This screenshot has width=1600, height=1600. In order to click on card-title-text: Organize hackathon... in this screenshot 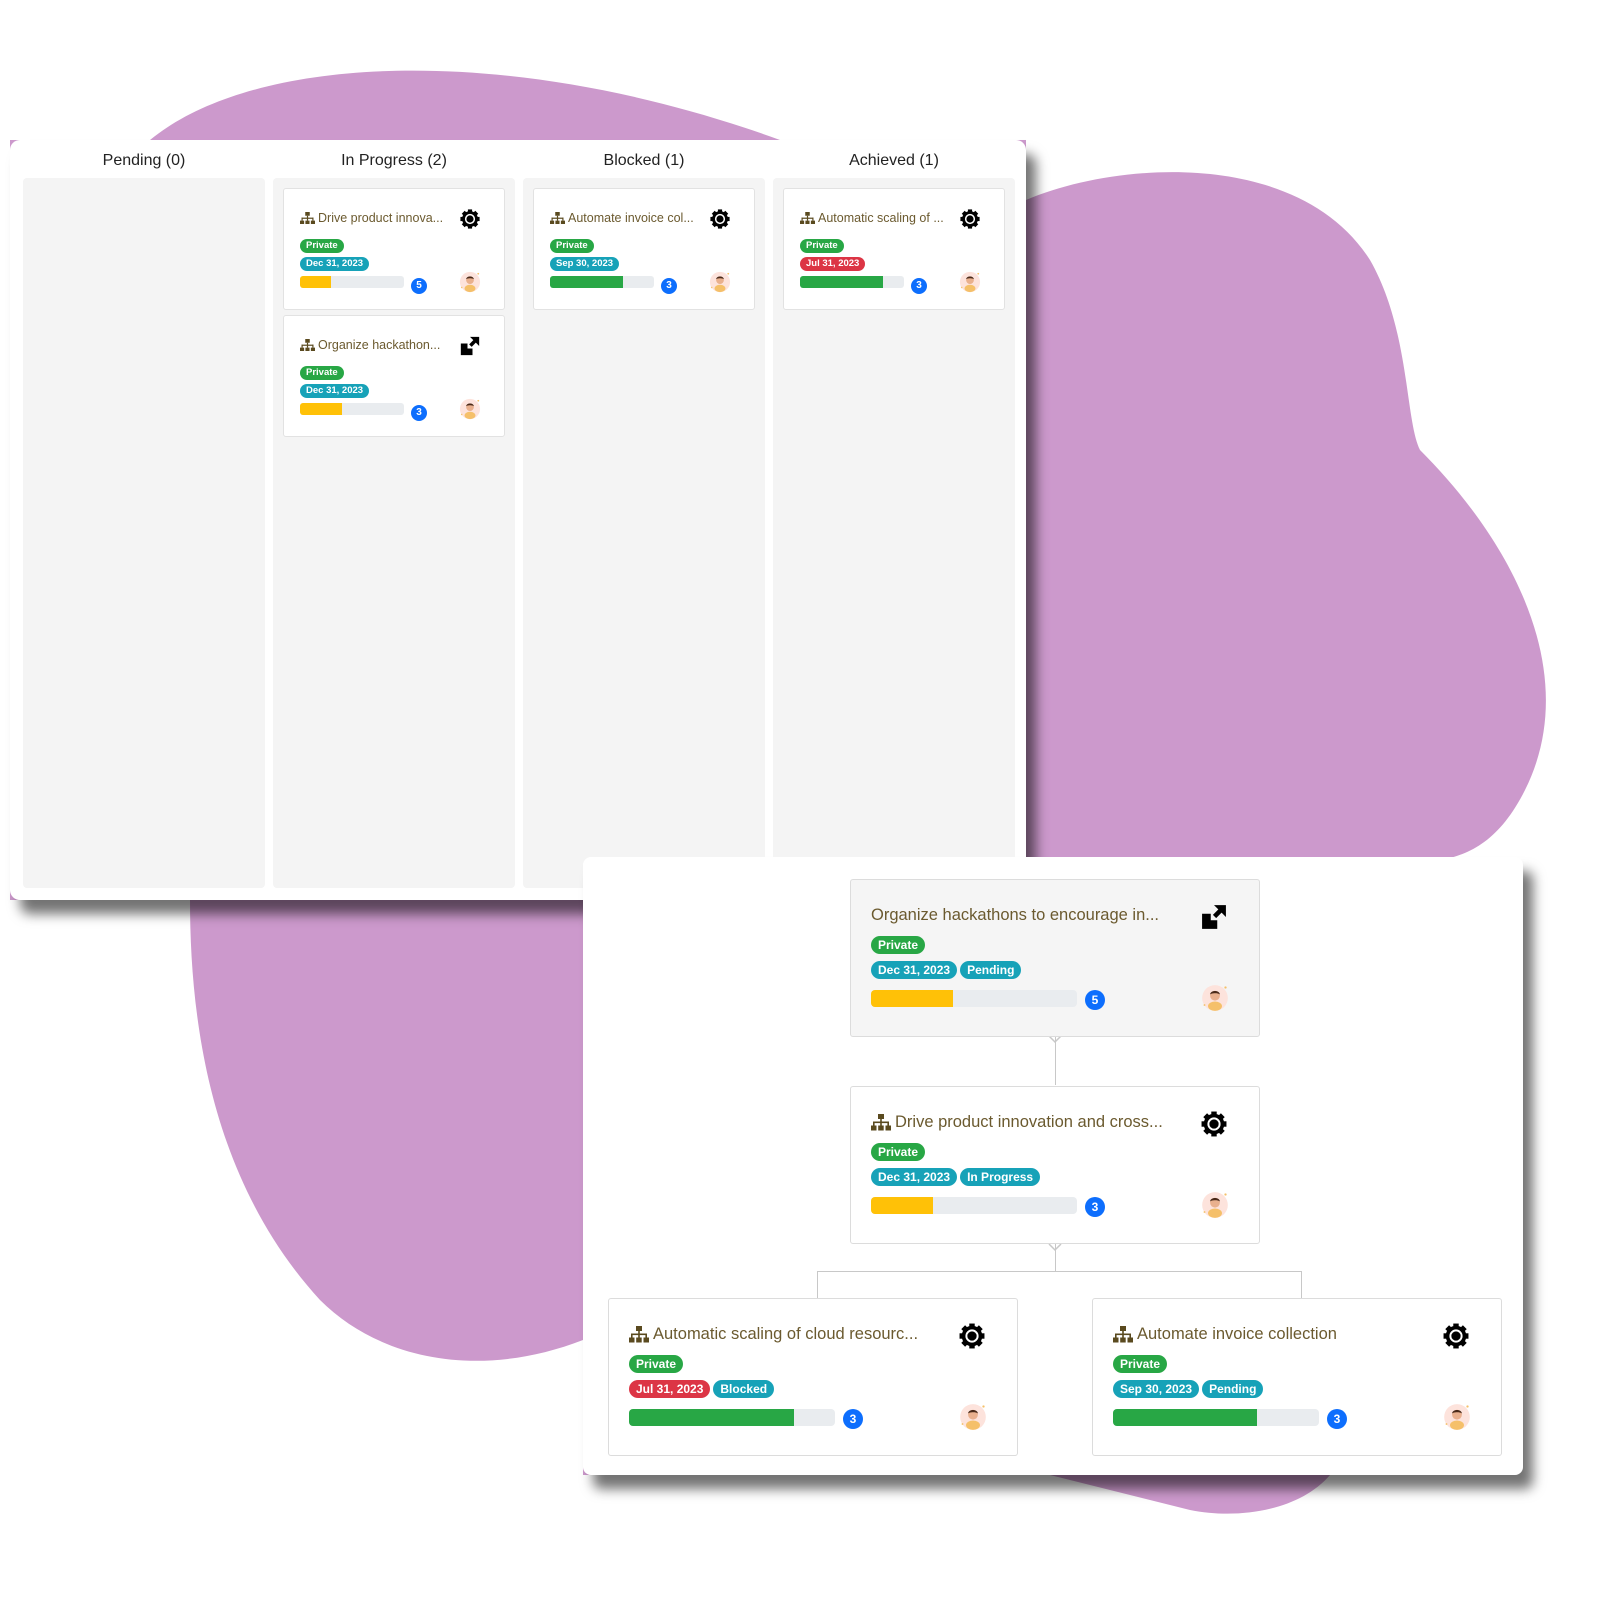, I will do `click(379, 345)`.